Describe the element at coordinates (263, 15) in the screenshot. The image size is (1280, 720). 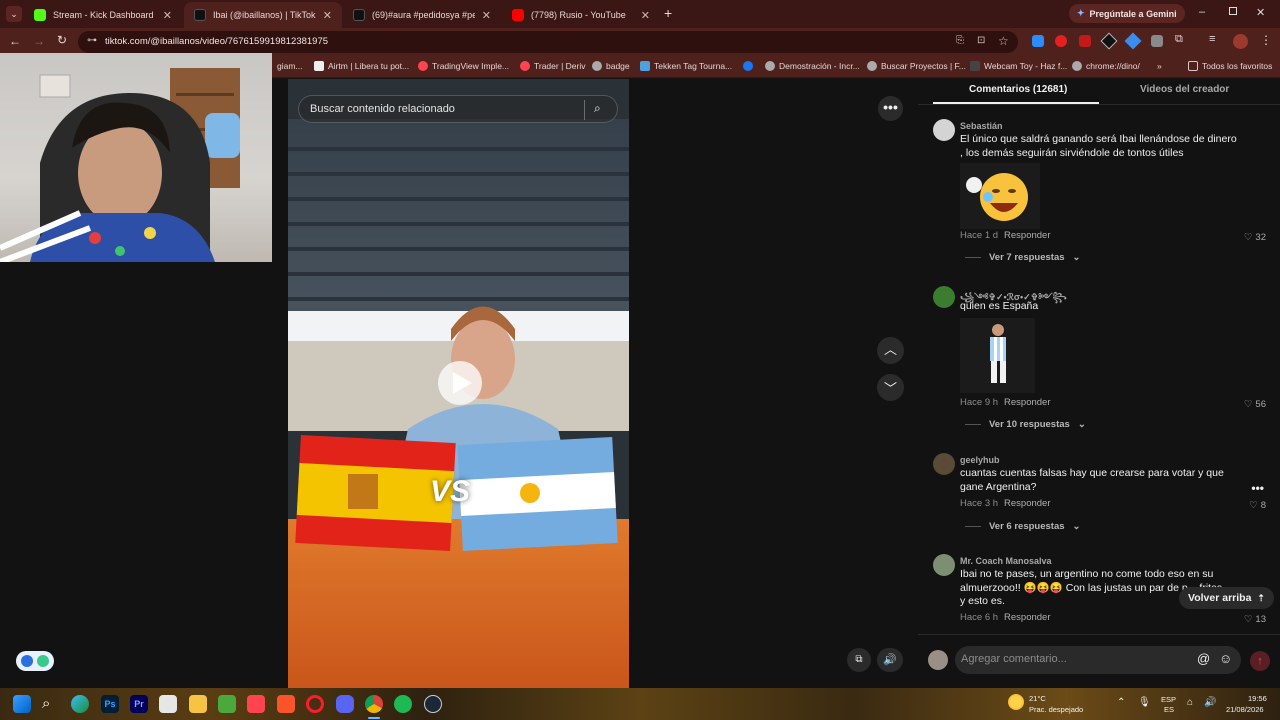
I see `browser-tab-tiktok-ibai: Ibai (@ibaillanos) | TikTok ✕` at that location.